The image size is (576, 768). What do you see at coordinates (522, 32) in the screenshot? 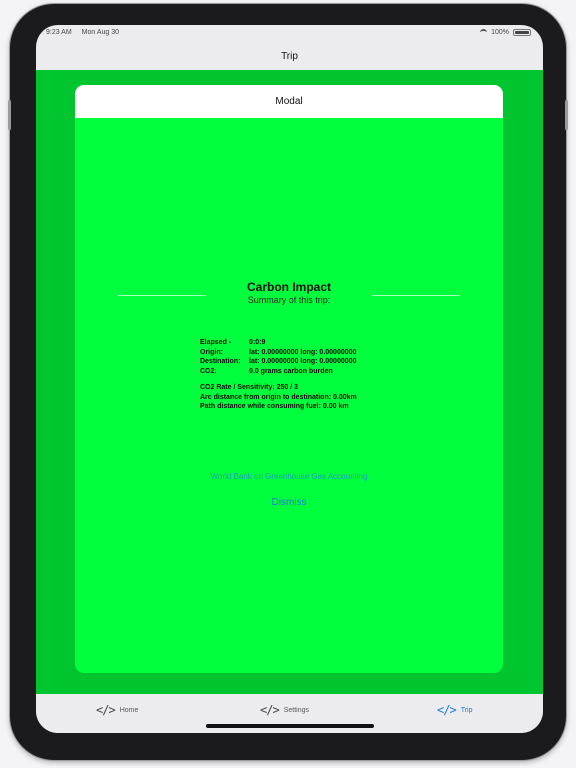
I see `battery-icon` at bounding box center [522, 32].